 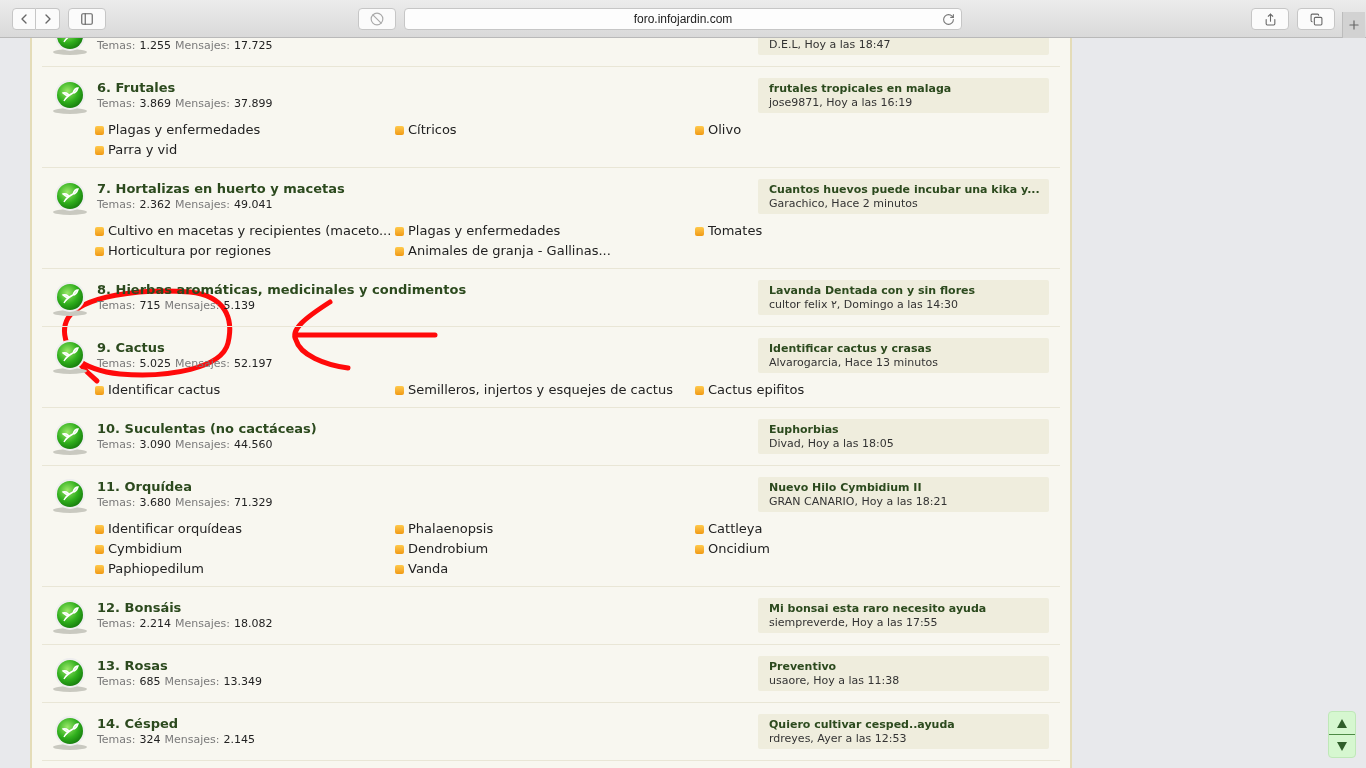 What do you see at coordinates (903, 725) in the screenshot?
I see `last-post-title-link: Quiero cultivar cesped..ayuda` at bounding box center [903, 725].